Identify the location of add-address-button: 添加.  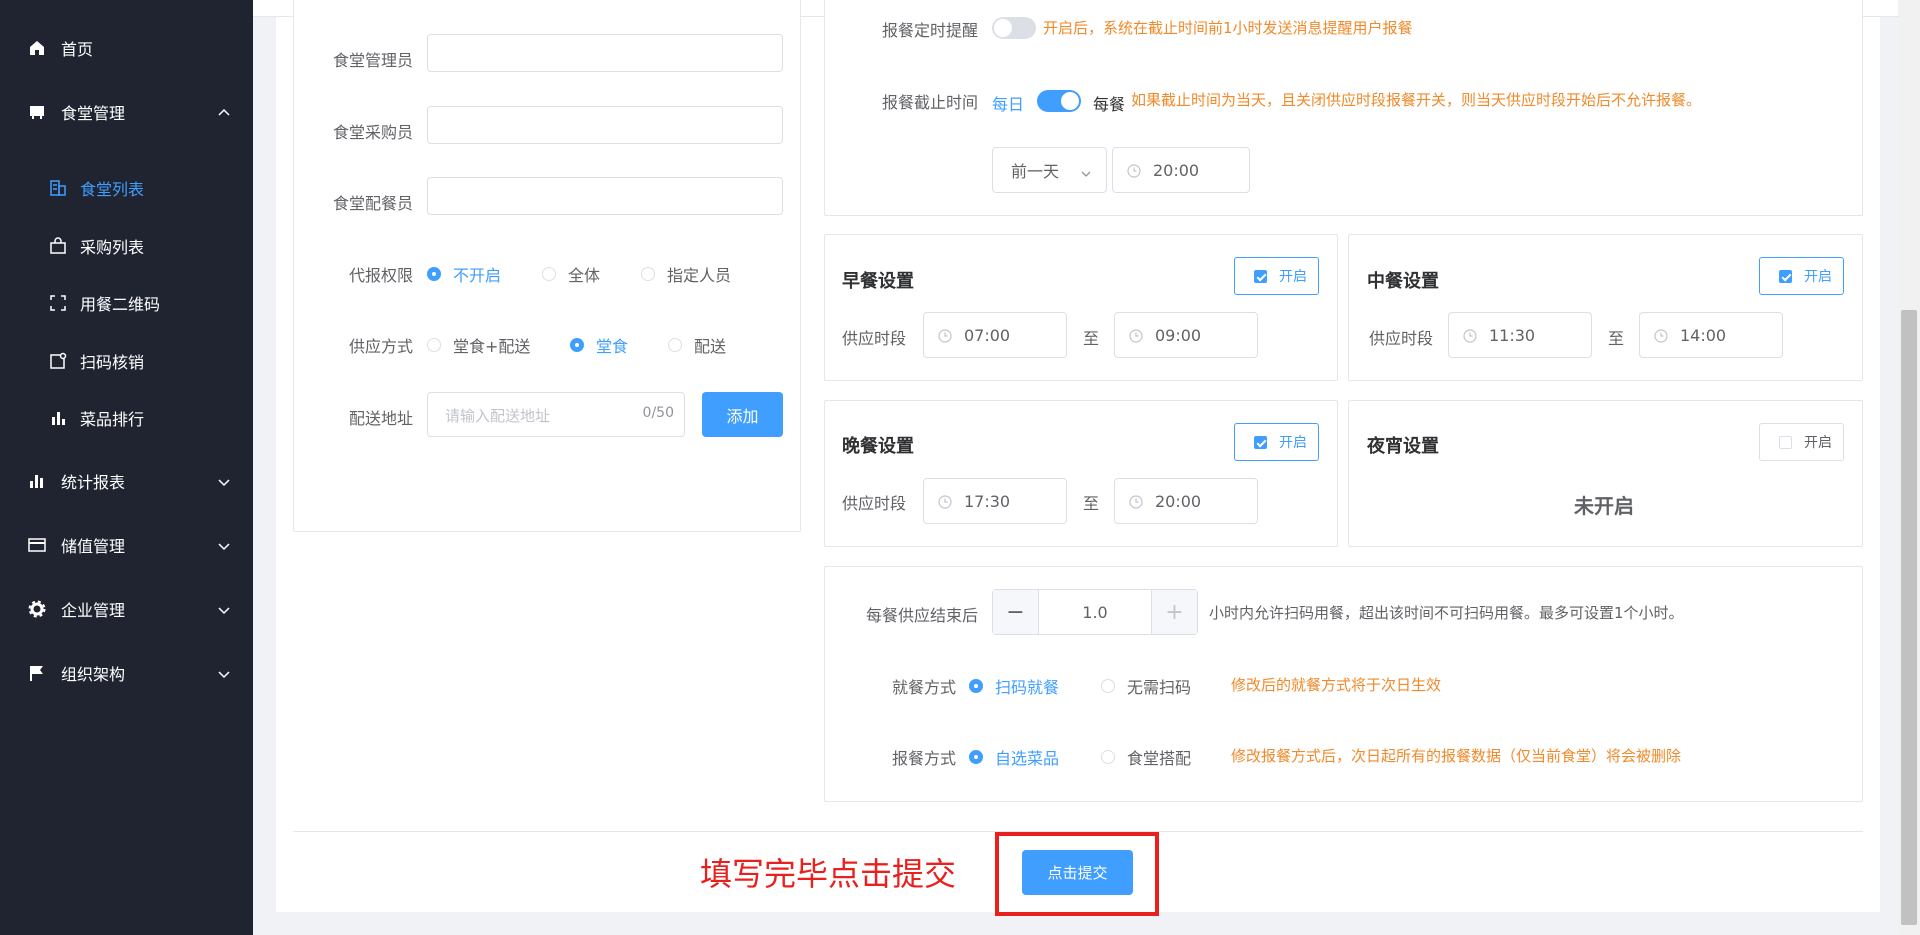
(742, 414).